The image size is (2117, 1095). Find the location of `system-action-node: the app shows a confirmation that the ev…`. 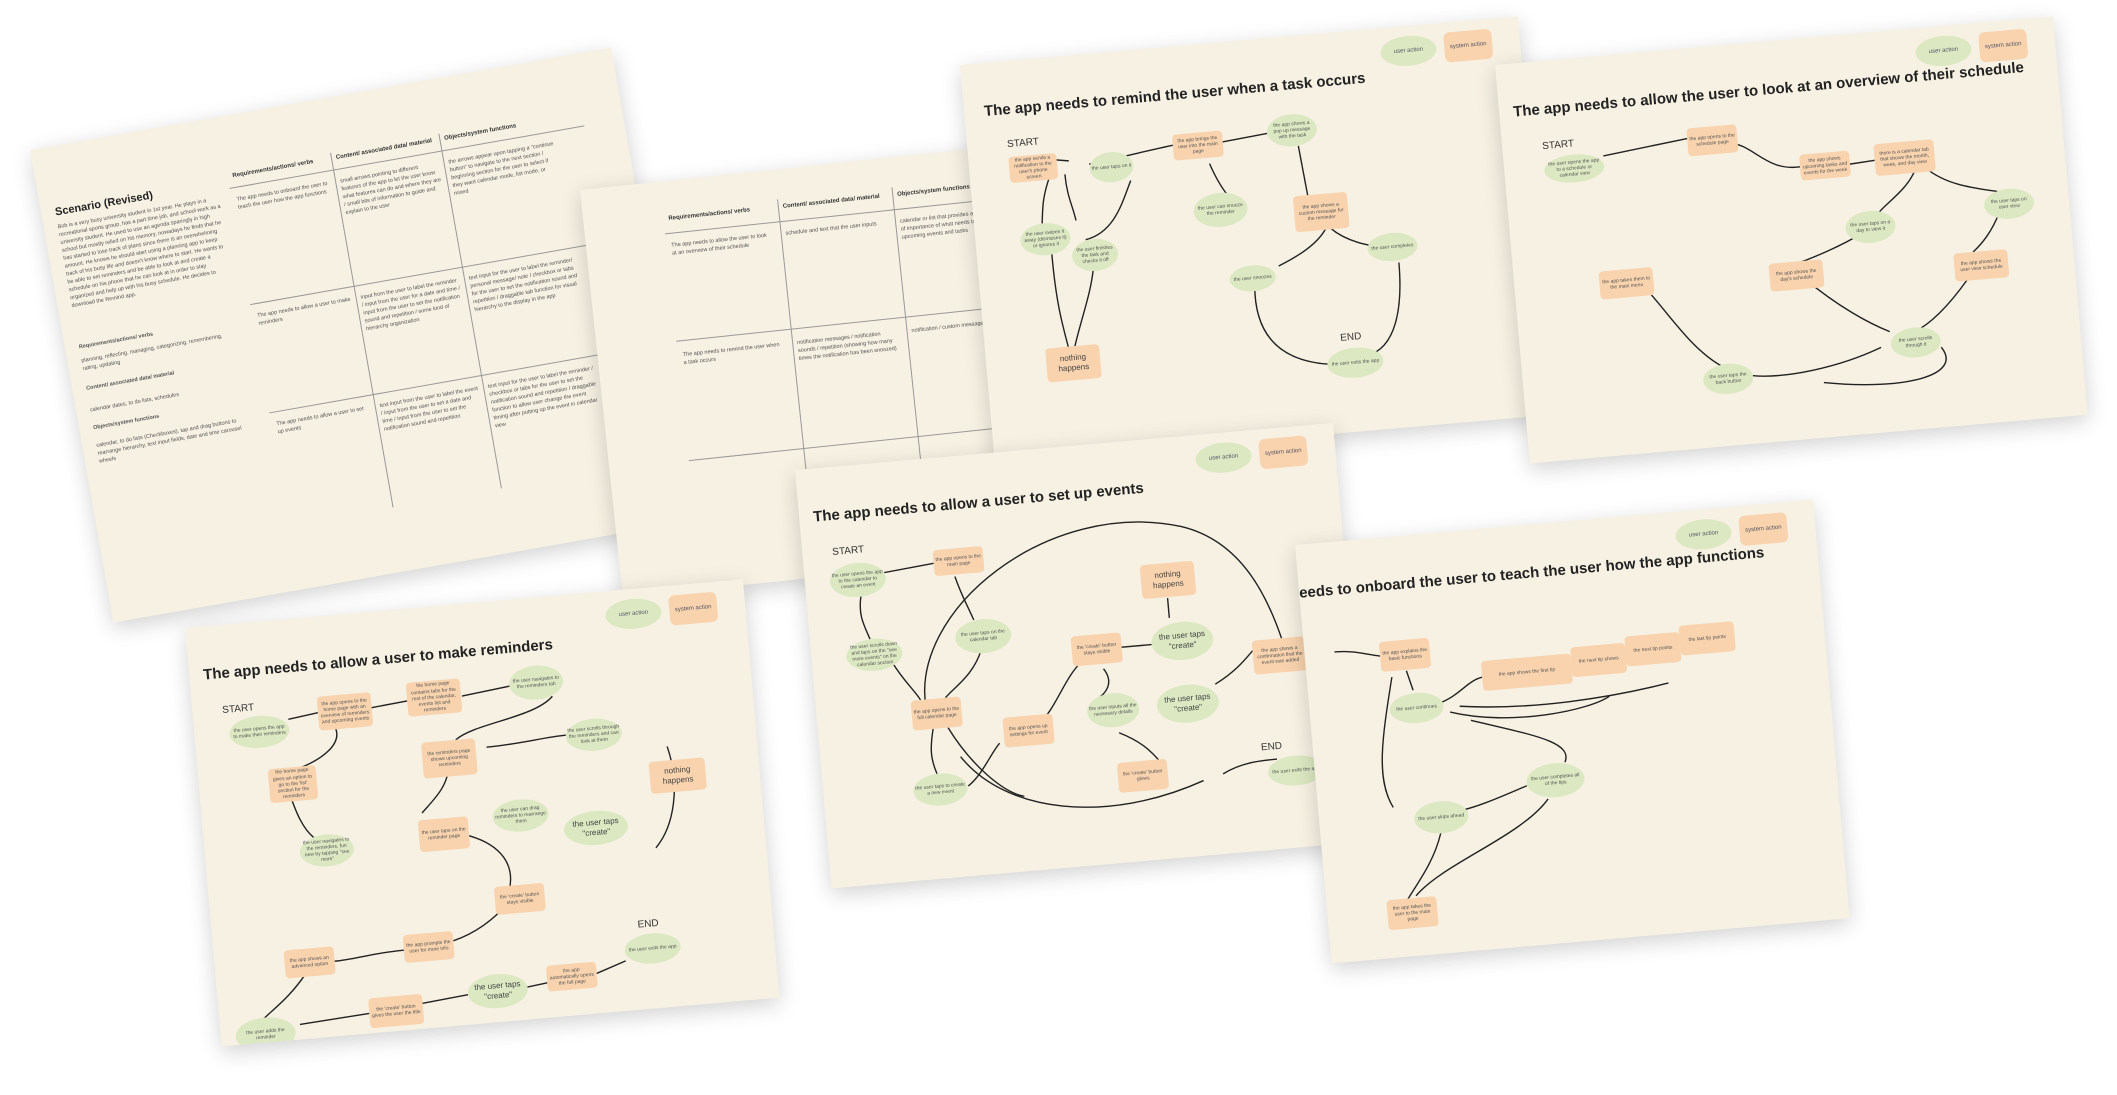

system-action-node: the app shows a confirmation that the ev… is located at coordinates (1280, 655).